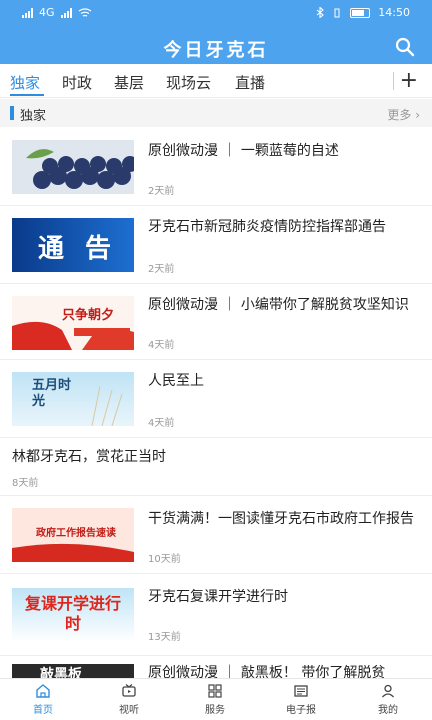 Image resolution: width=432 pixels, height=720 pixels. Describe the element at coordinates (403, 114) in the screenshot. I see `more-link: 更多 ›` at that location.